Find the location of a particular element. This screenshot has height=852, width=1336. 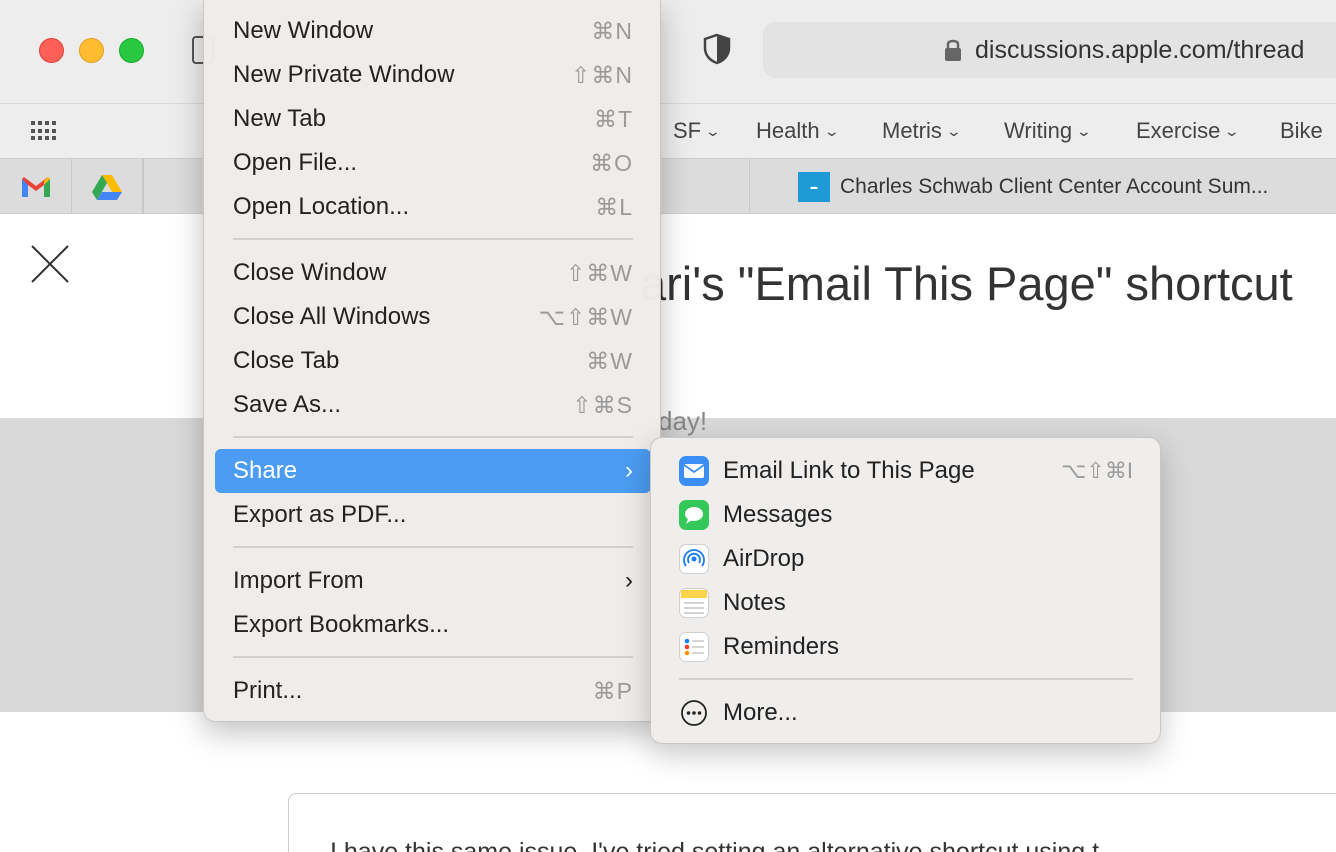

menu-item-close-all-windows: Close All Windows ⌥⇧⌘W is located at coordinates (433, 317).